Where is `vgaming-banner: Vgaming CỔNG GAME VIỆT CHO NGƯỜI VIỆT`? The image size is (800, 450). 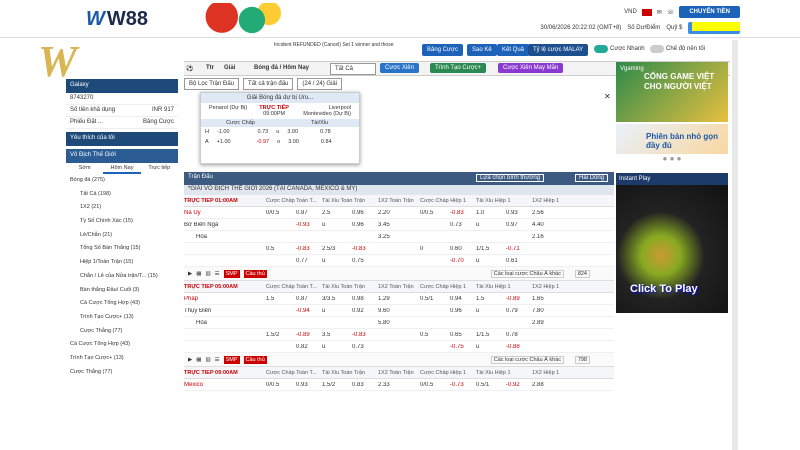 vgaming-banner: Vgaming CỔNG GAME VIỆT CHO NGƯỜI VIỆT is located at coordinates (672, 92).